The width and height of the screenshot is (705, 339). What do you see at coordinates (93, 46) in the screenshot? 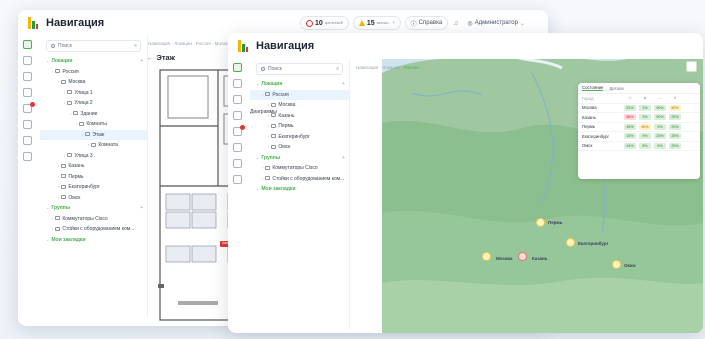
I see `back-search-input: Поиск ≡` at bounding box center [93, 46].